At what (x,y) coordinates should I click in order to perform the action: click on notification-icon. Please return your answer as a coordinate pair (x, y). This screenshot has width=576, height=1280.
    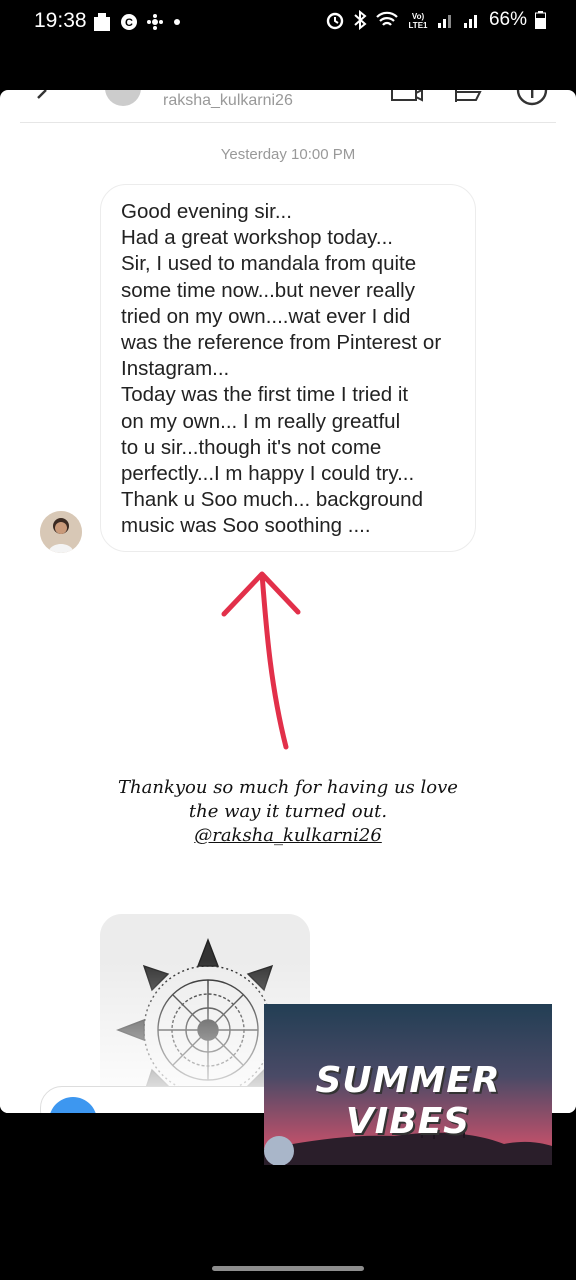
    Looking at the image, I should click on (102, 22).